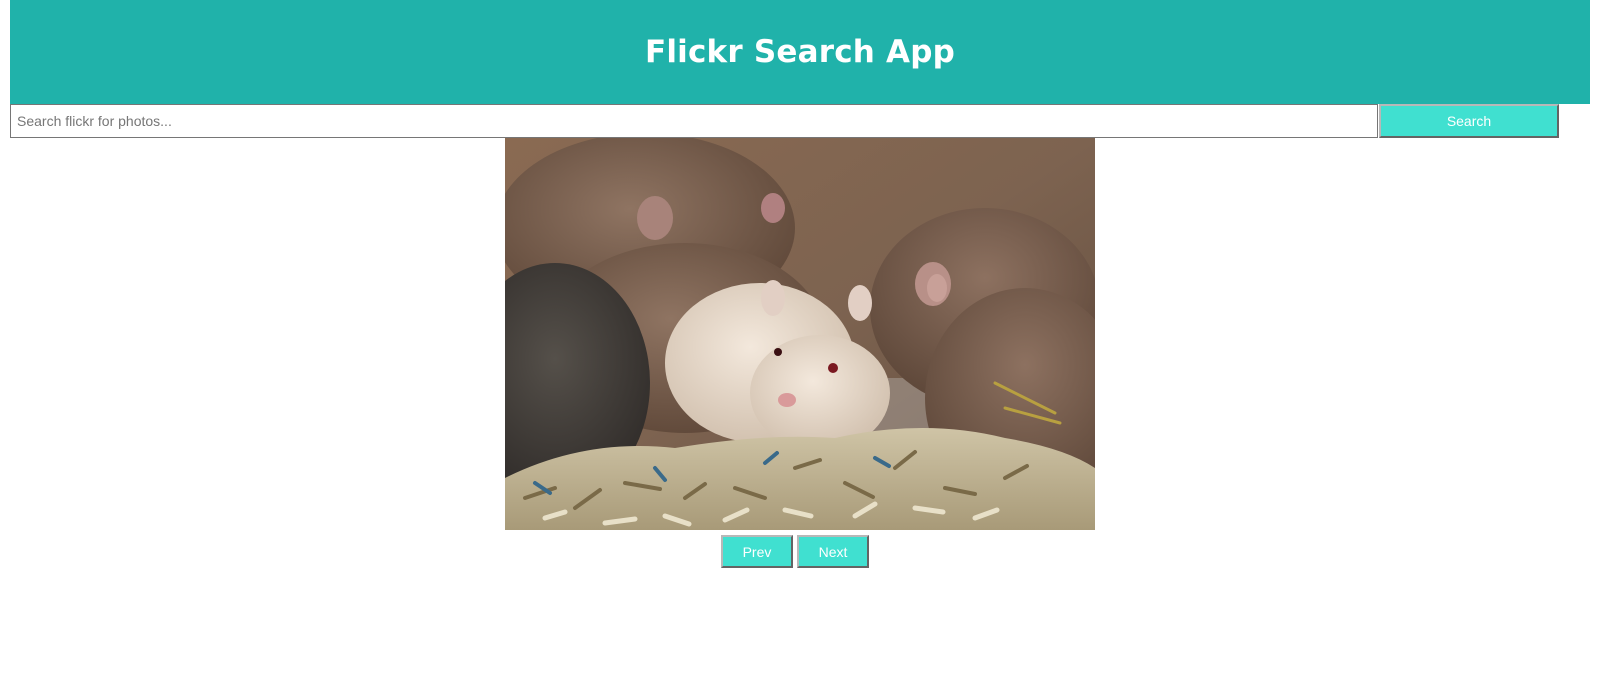 This screenshot has height=700, width=1600. I want to click on page-title: Flickr Search App, so click(800, 52).